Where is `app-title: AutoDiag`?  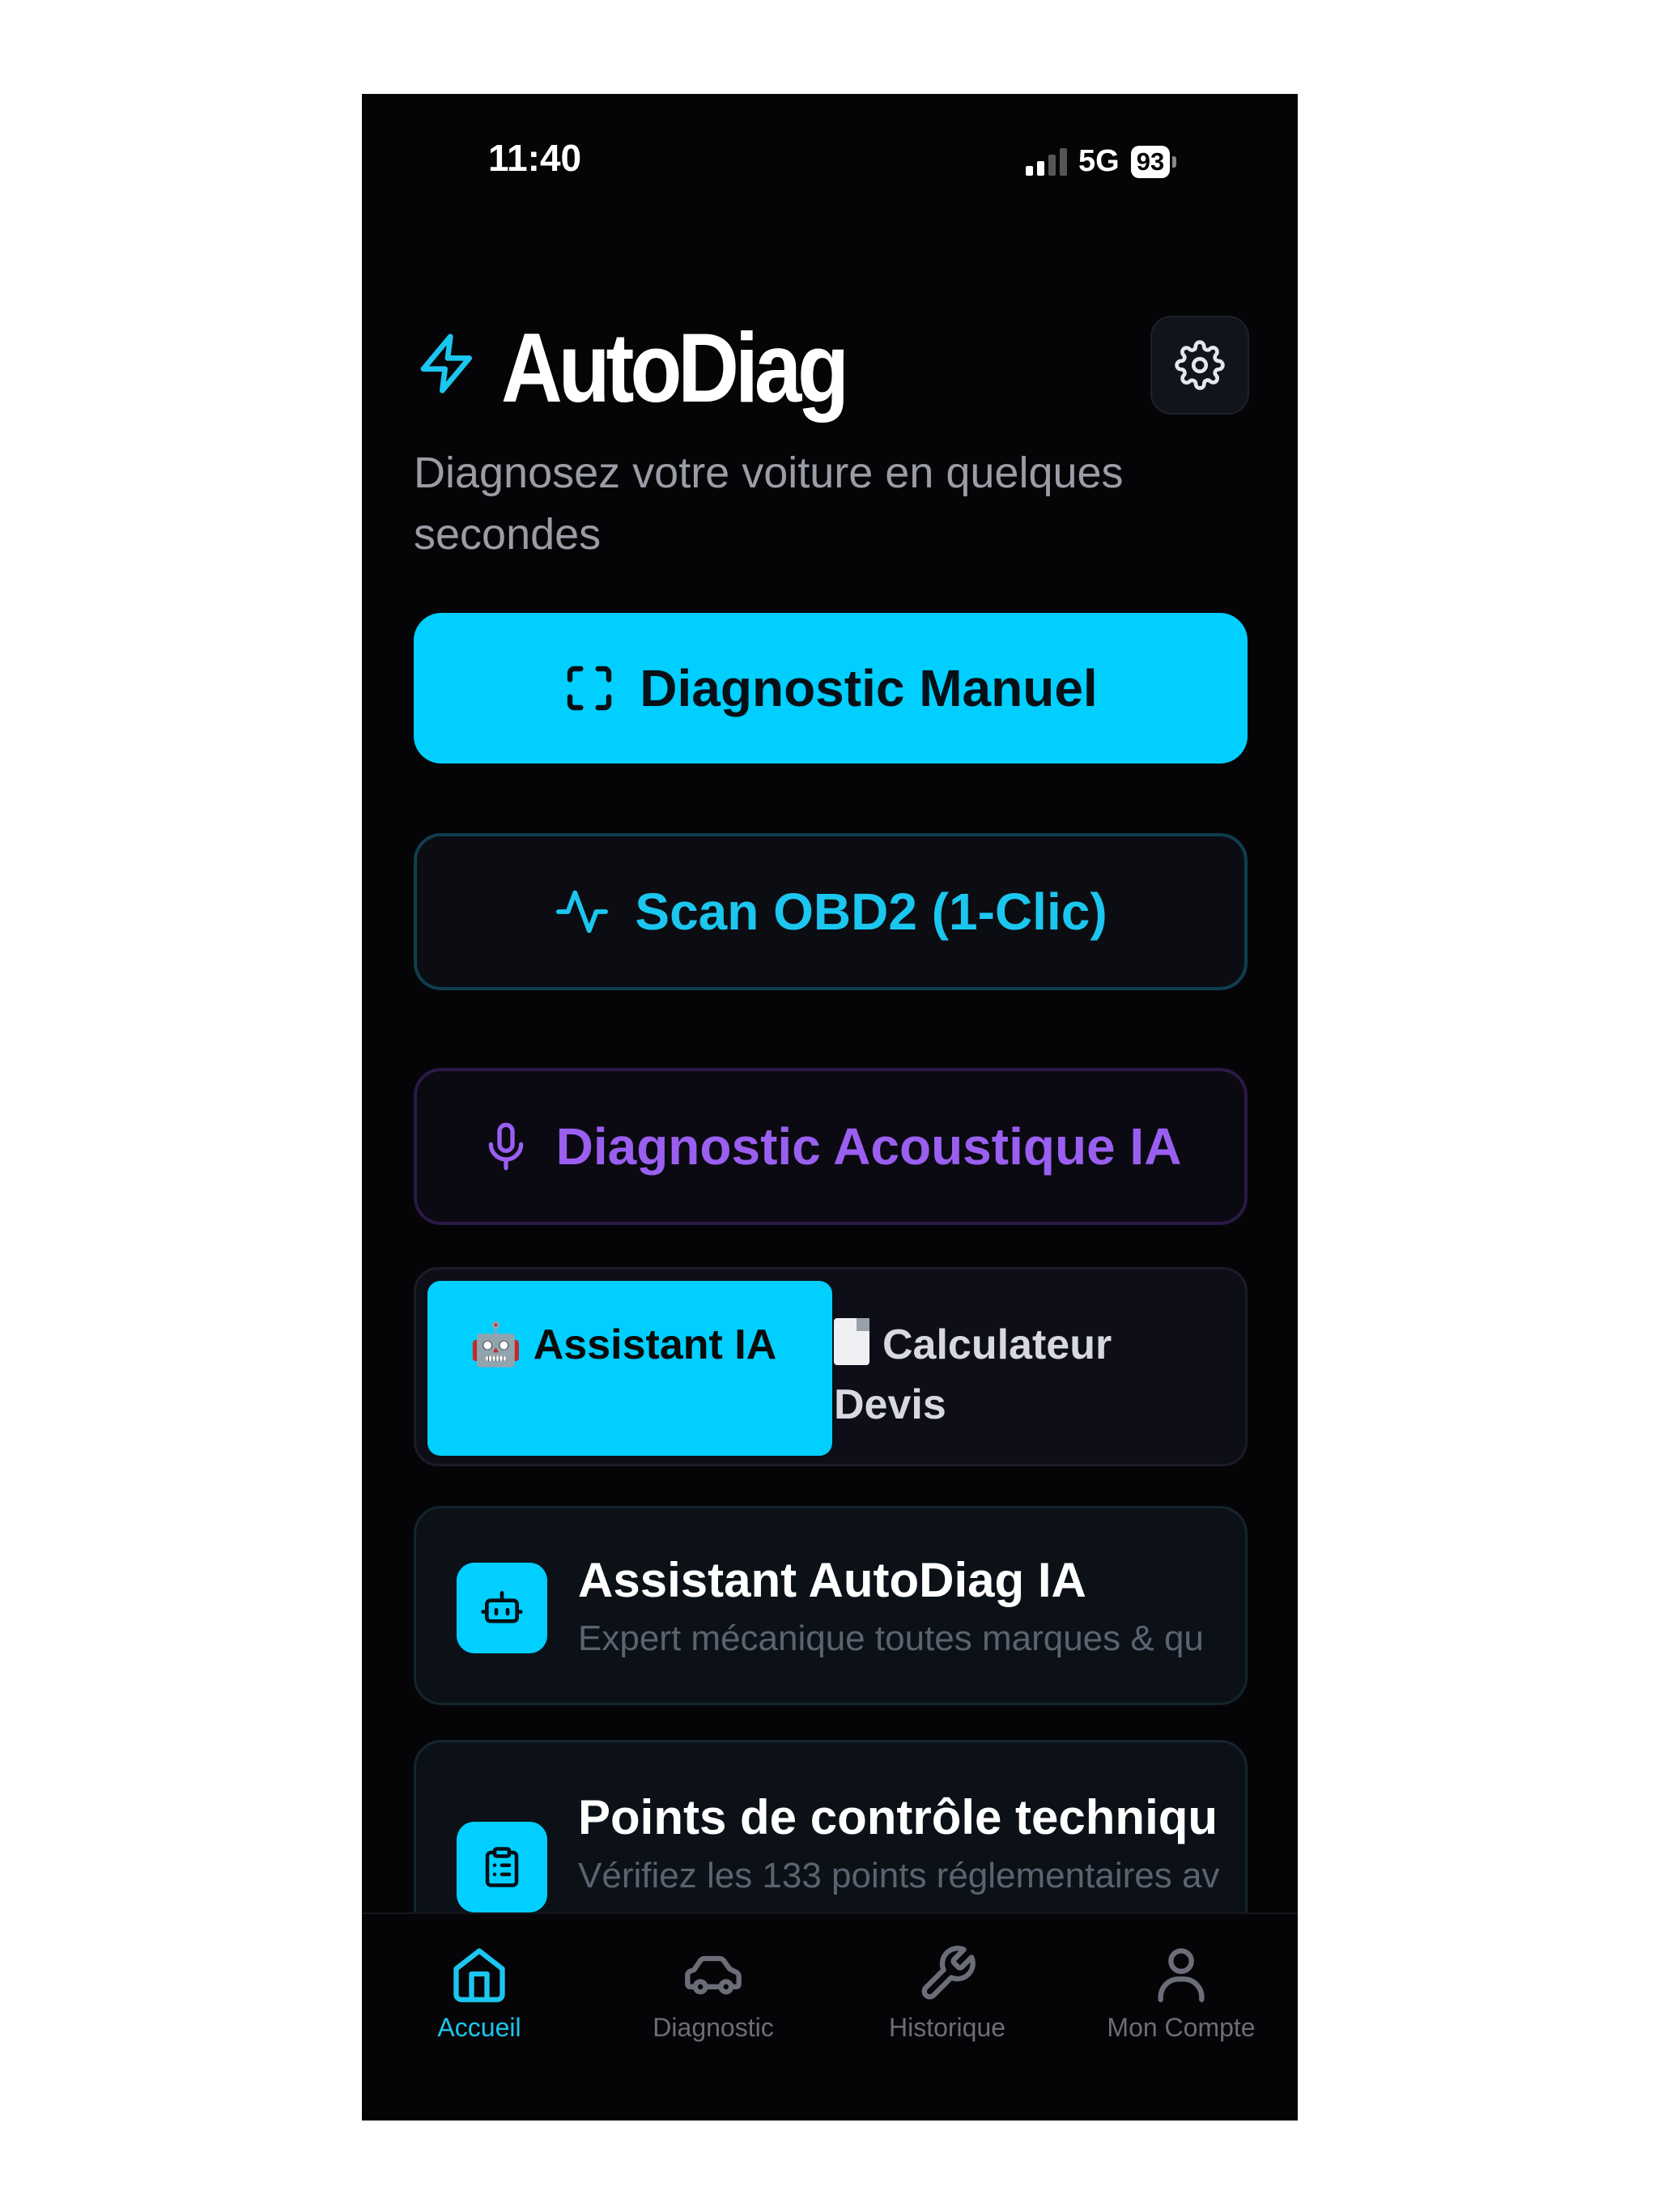
app-title: AutoDiag is located at coordinates (675, 368).